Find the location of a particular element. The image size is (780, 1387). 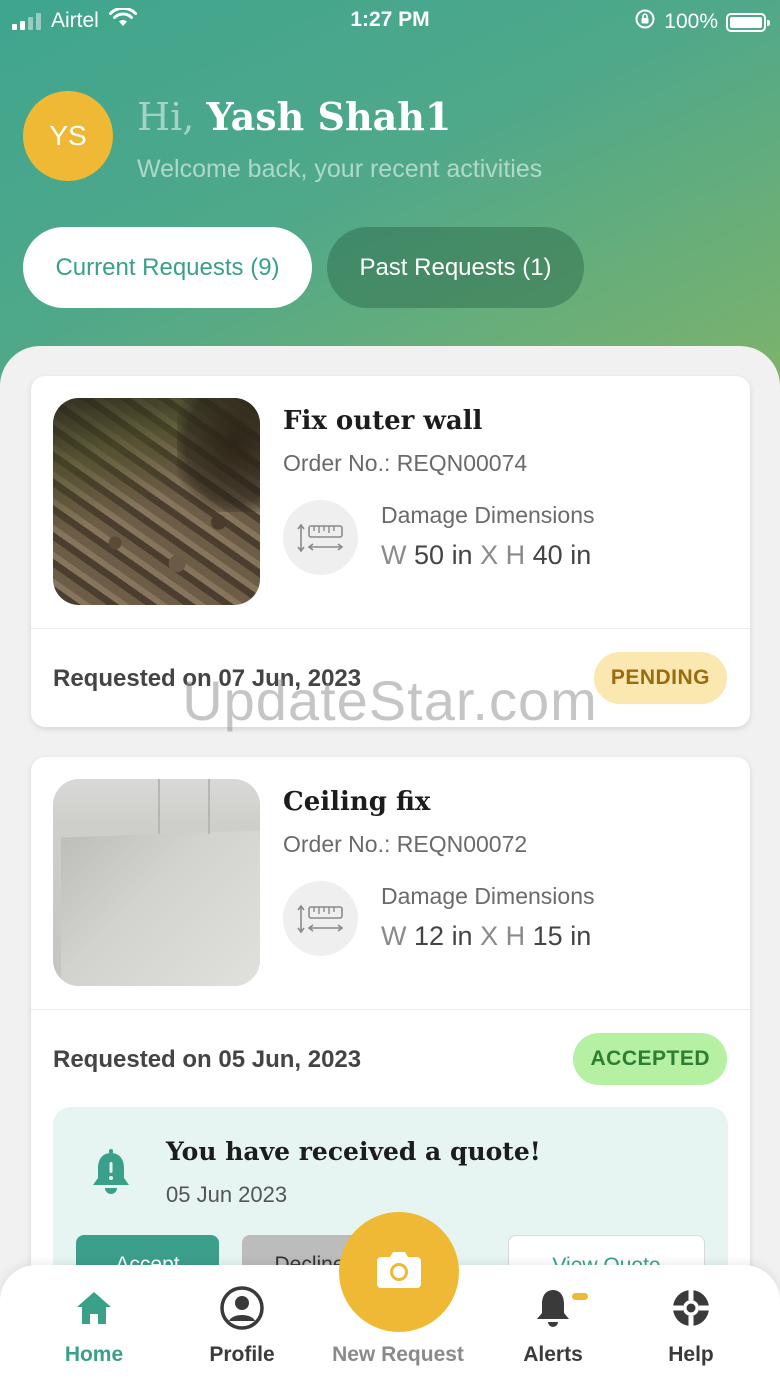

avatar: YS is located at coordinates (68, 136).